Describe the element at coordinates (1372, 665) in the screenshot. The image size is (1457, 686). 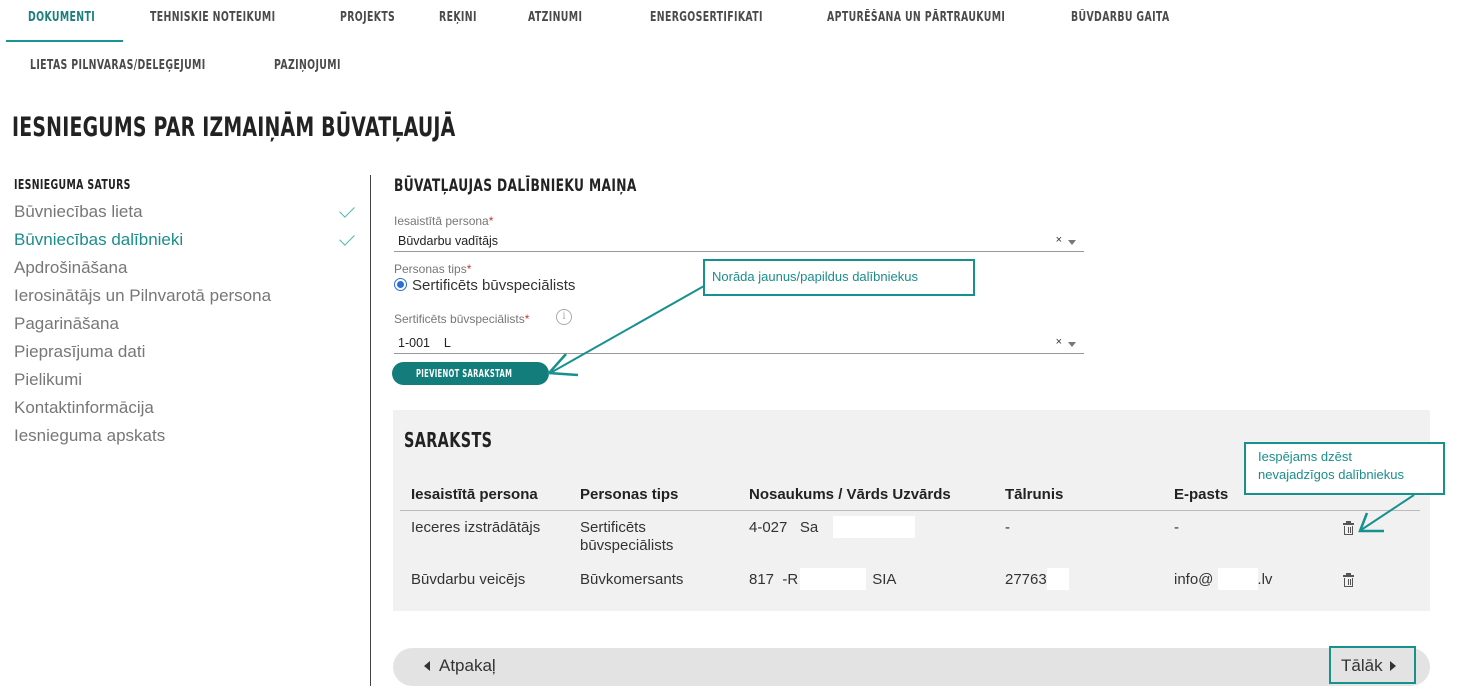
I see `next-highlight-box` at that location.